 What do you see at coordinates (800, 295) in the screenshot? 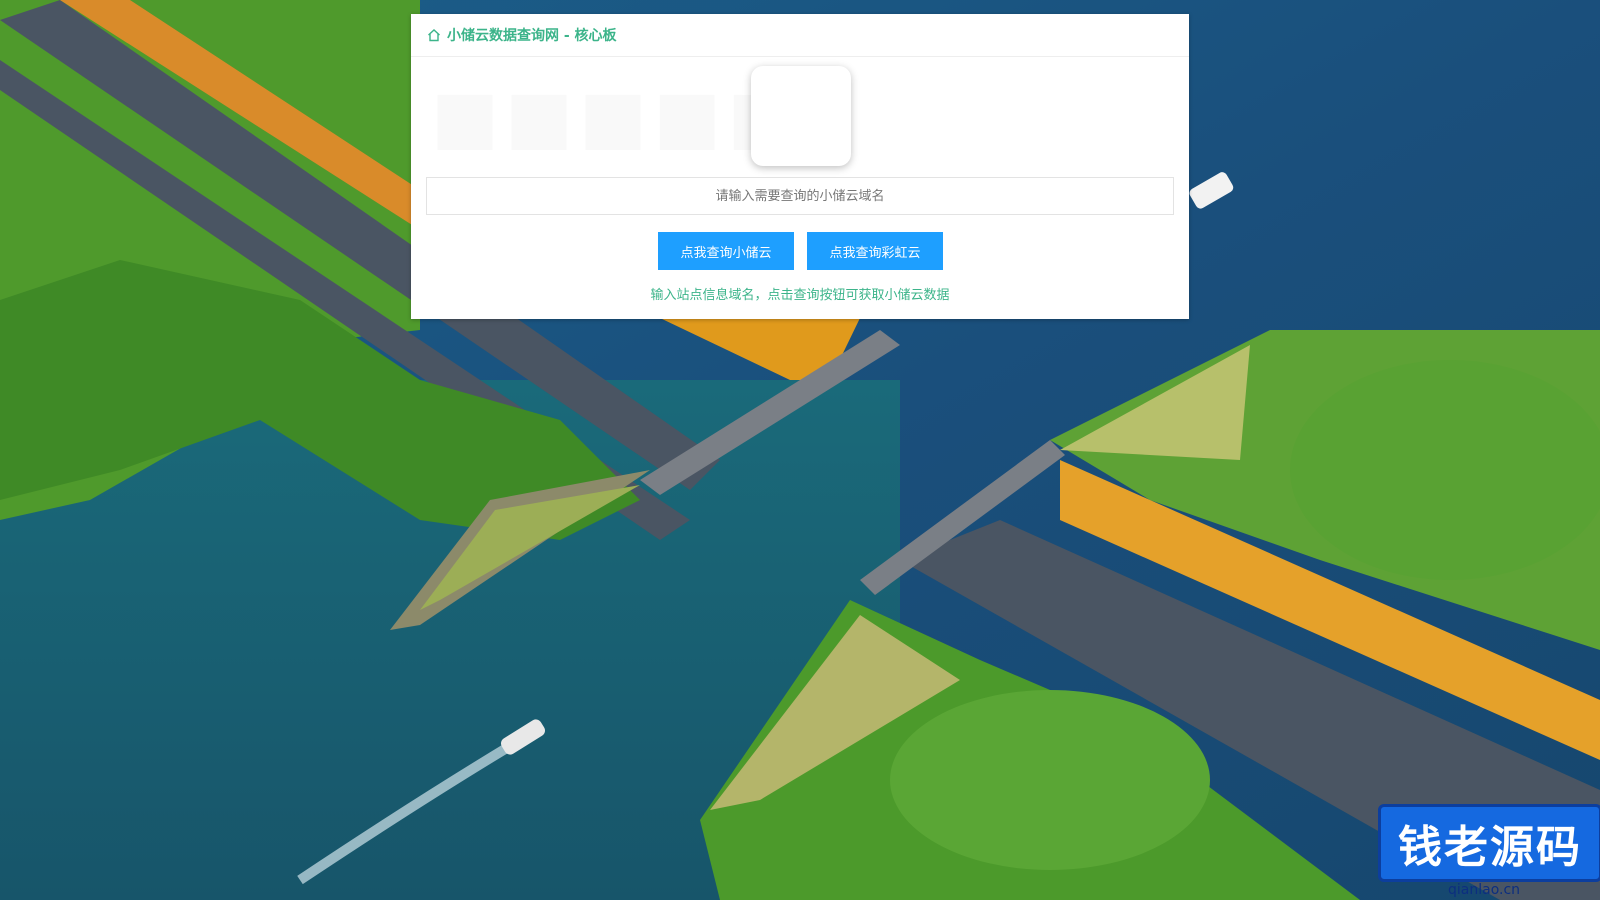
I see `hint-text: 输入站点信息域名，点击查询按钮可获取小储云数据` at bounding box center [800, 295].